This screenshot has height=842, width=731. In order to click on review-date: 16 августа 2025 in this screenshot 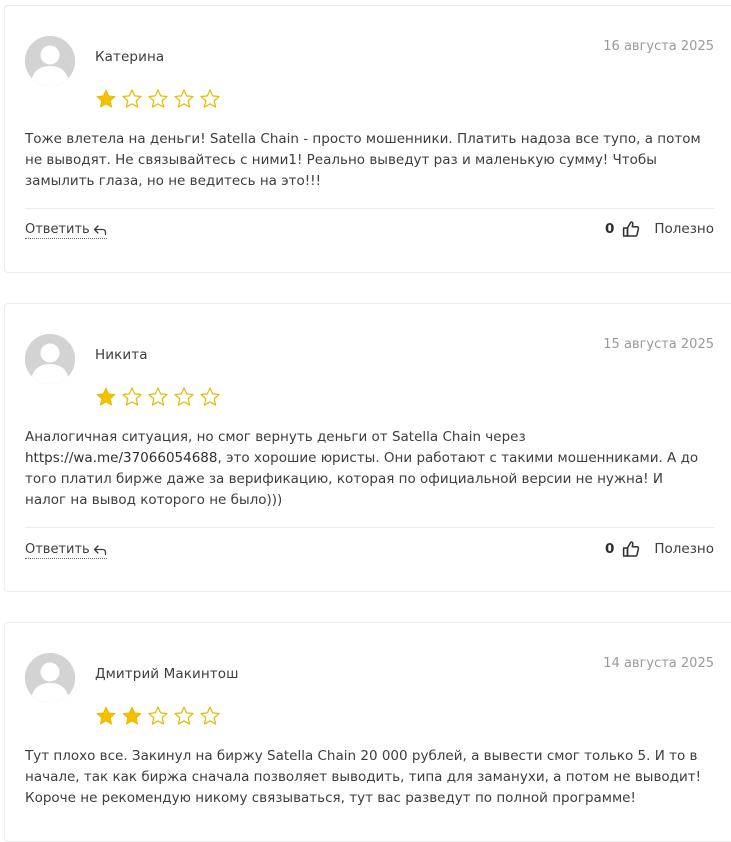, I will do `click(658, 46)`.